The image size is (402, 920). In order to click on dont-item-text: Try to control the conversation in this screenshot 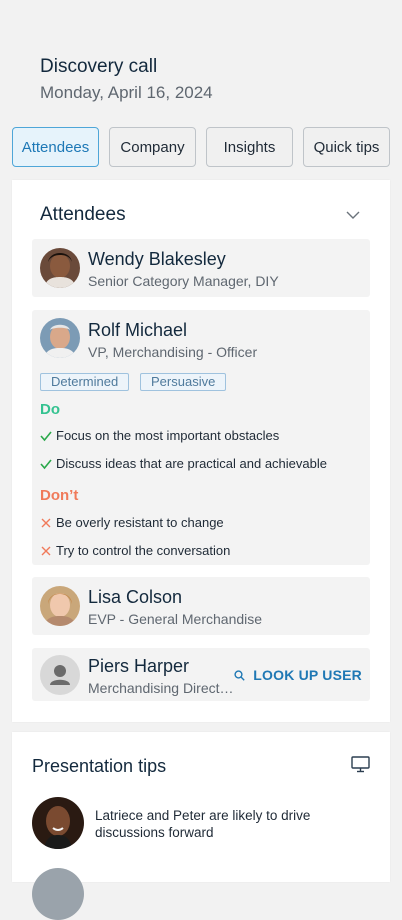, I will do `click(143, 550)`.